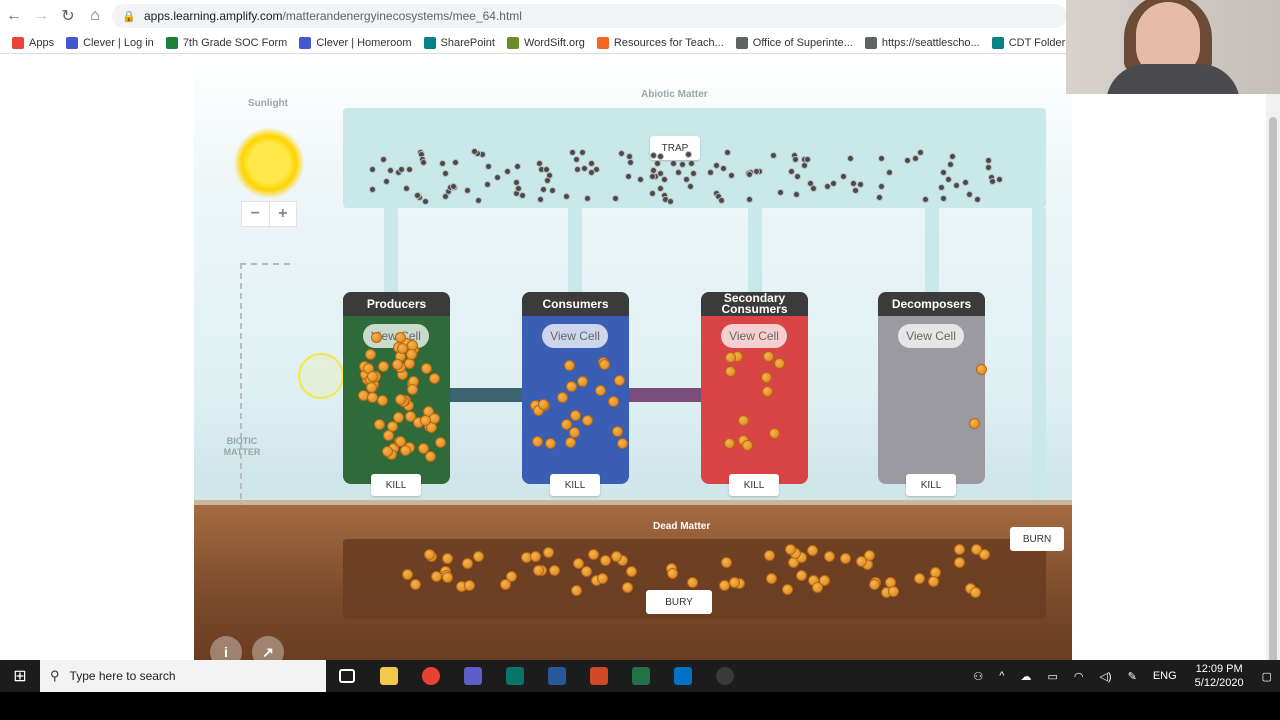 The width and height of the screenshot is (1280, 720). Describe the element at coordinates (1165, 676) in the screenshot. I see `language-indicator: ENG` at that location.